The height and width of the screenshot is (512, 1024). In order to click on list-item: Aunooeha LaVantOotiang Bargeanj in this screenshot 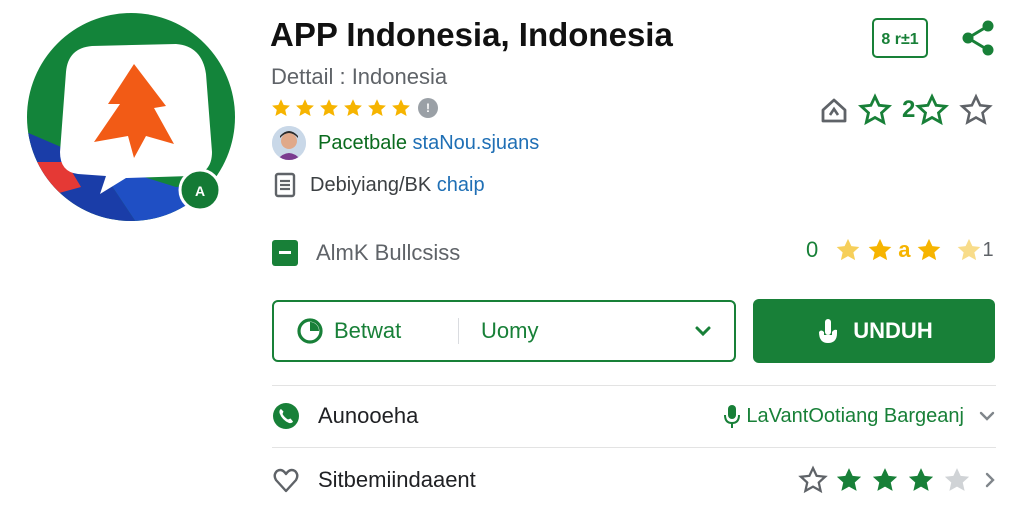, I will do `click(634, 416)`.